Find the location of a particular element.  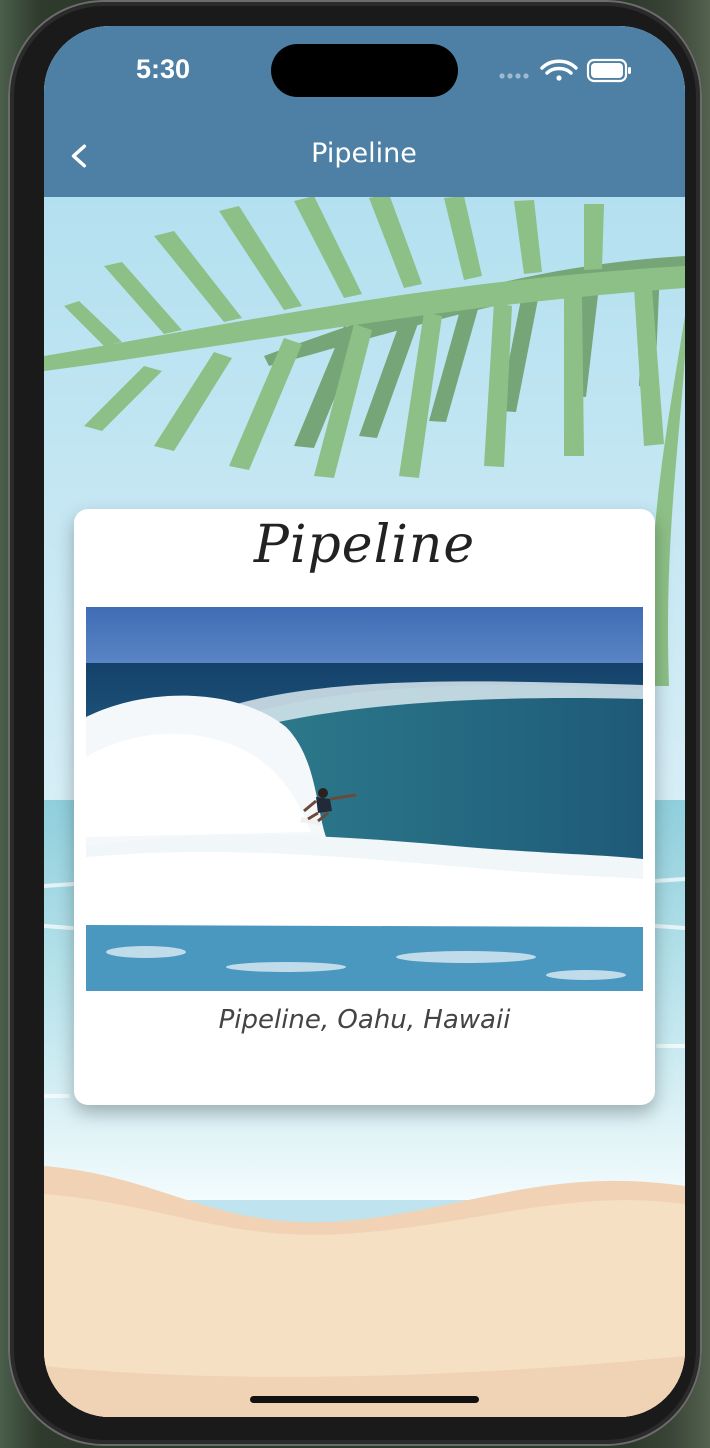

wifi-icon is located at coordinates (559, 70).